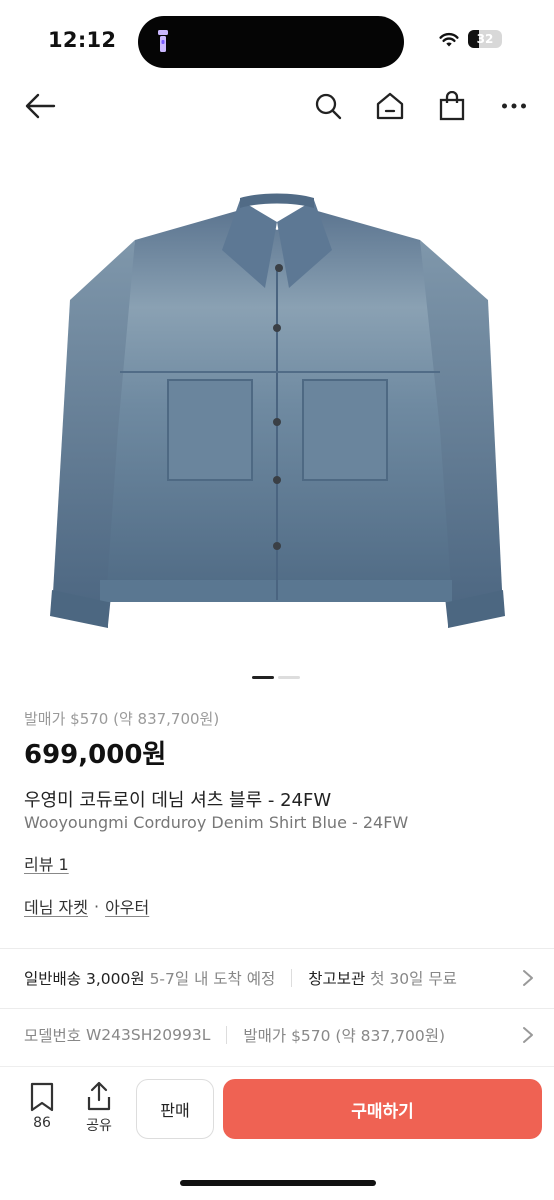 The height and width of the screenshot is (1200, 554). I want to click on shopping-bag-icon, so click(452, 106).